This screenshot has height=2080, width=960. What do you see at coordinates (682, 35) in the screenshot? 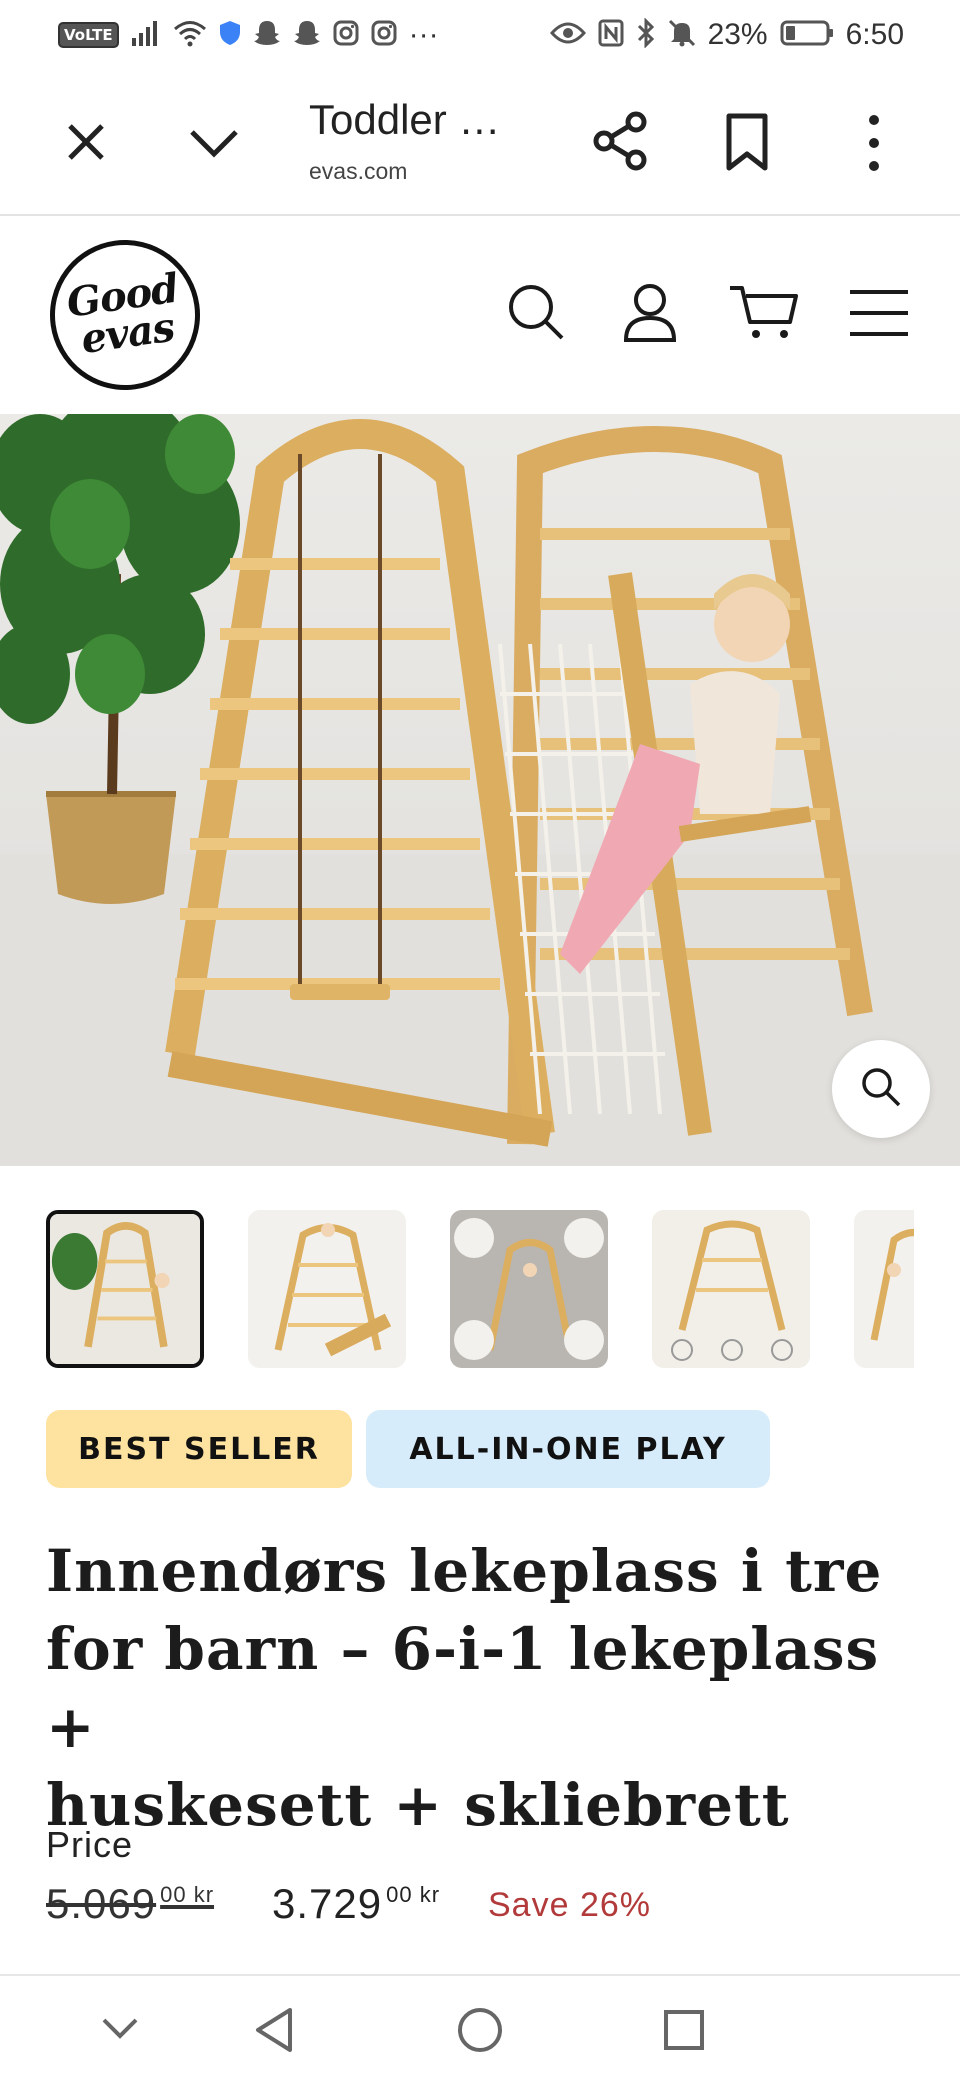
I see `mute-icon` at bounding box center [682, 35].